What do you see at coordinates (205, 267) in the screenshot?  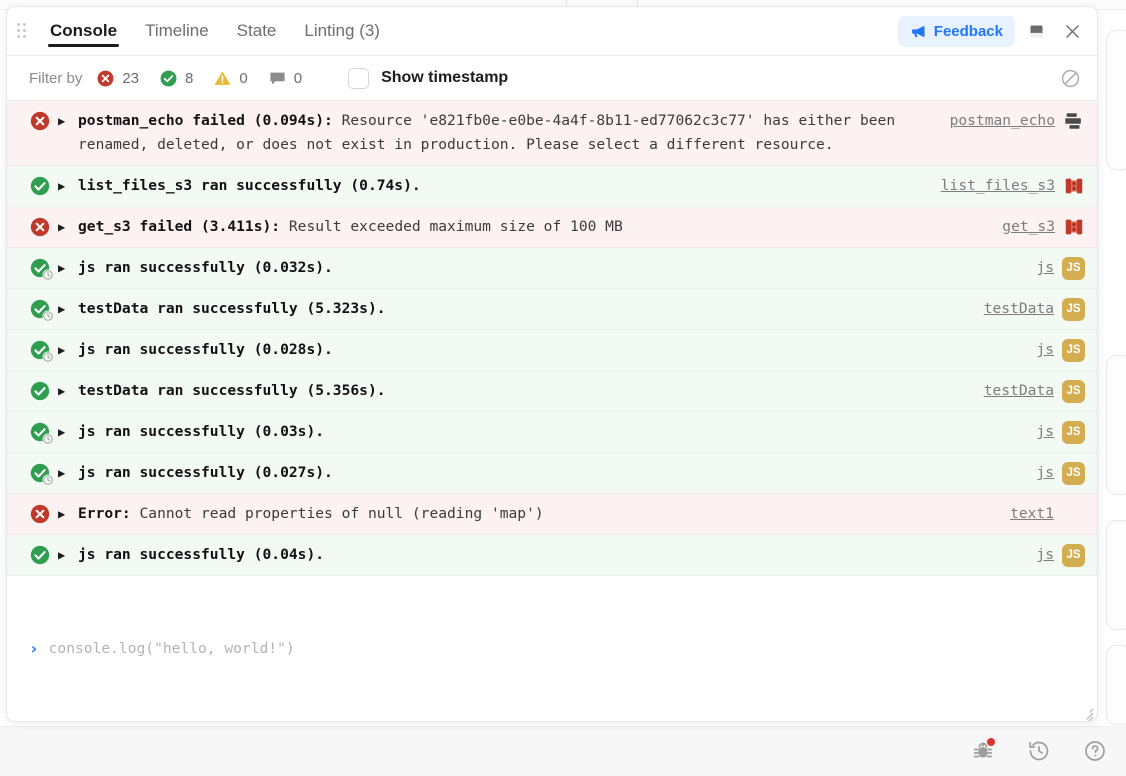 I see `log-message-title: js ran successfully (0.032s).` at bounding box center [205, 267].